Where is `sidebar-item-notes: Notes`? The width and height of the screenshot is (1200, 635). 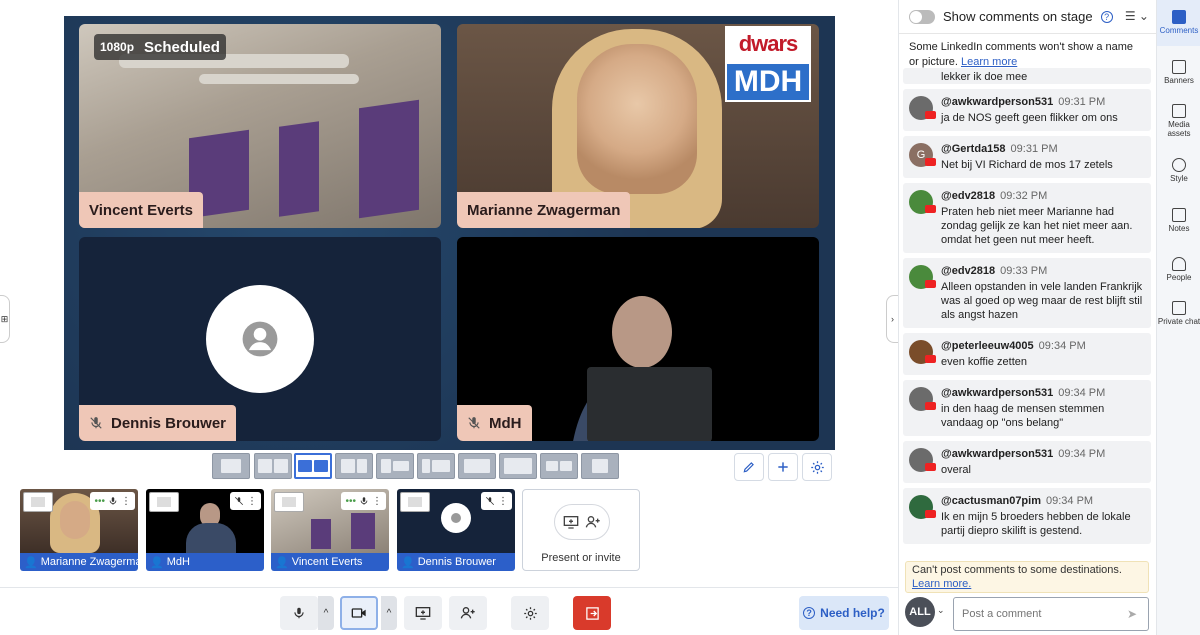
sidebar-item-notes: Notes is located at coordinates (1178, 220).